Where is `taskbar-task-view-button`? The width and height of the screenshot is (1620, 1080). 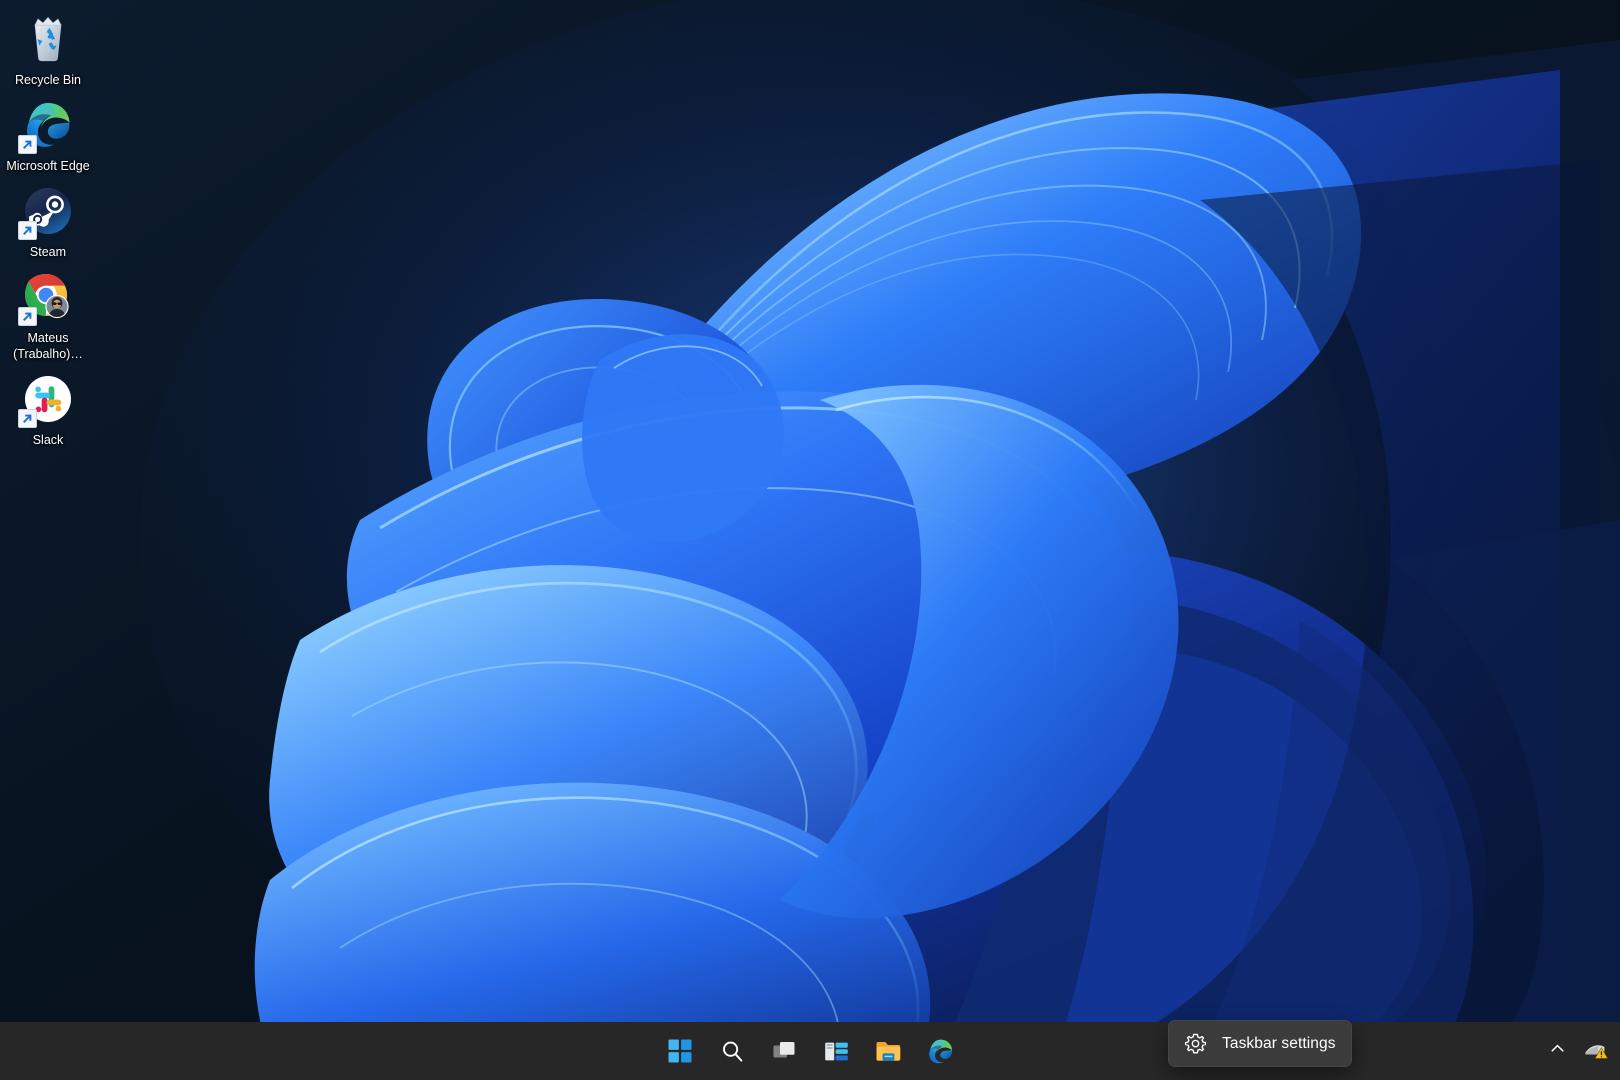
taskbar-task-view-button is located at coordinates (784, 1051).